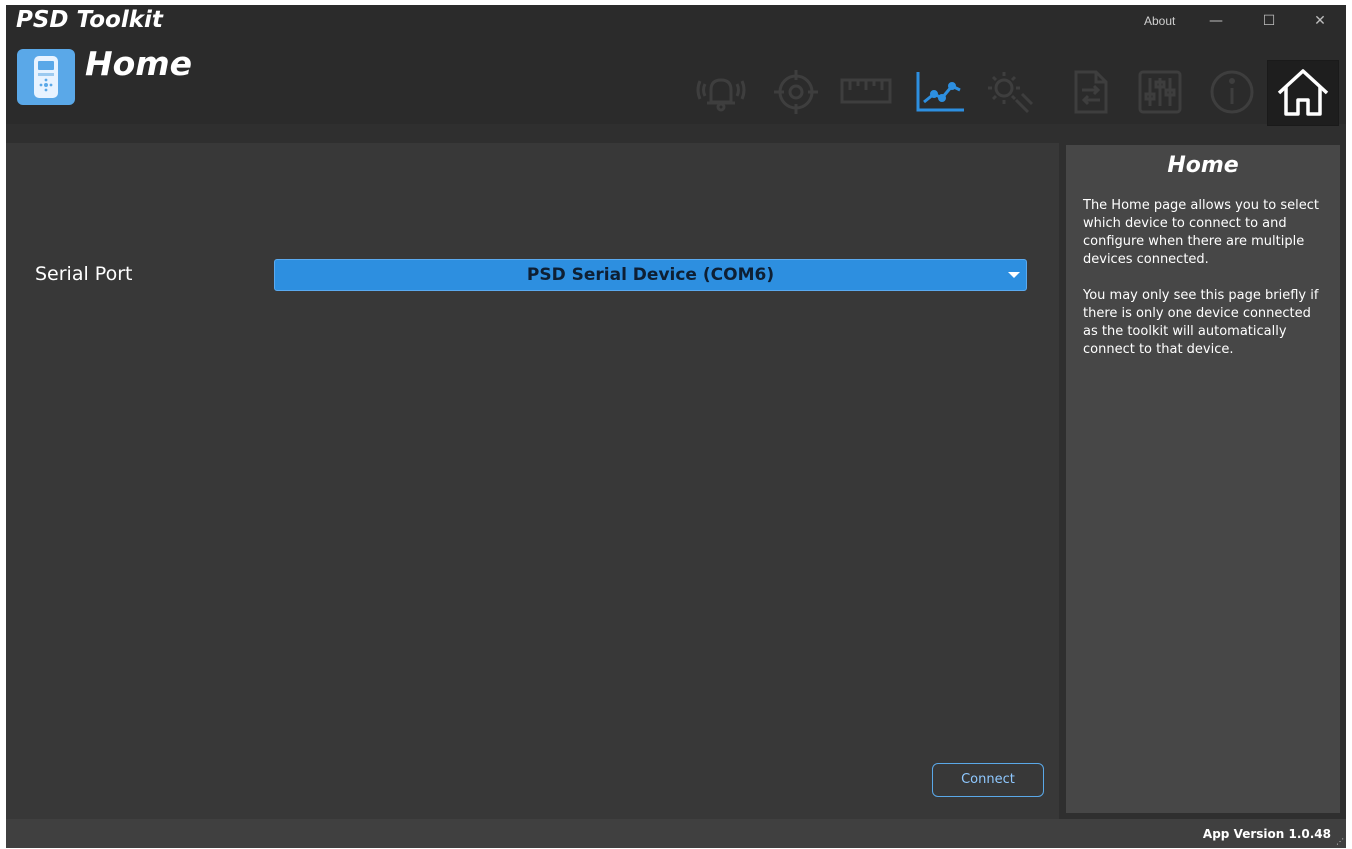  What do you see at coordinates (1159, 21) in the screenshot?
I see `about-link: About` at bounding box center [1159, 21].